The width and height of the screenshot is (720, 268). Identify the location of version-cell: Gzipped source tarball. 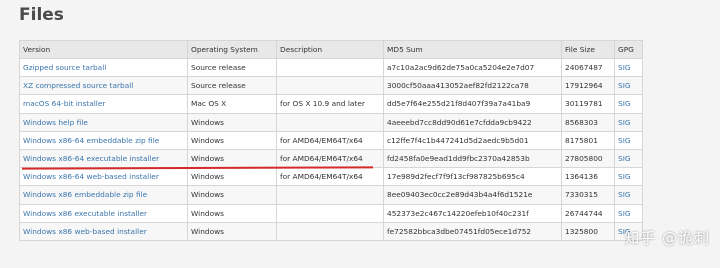
(103, 67).